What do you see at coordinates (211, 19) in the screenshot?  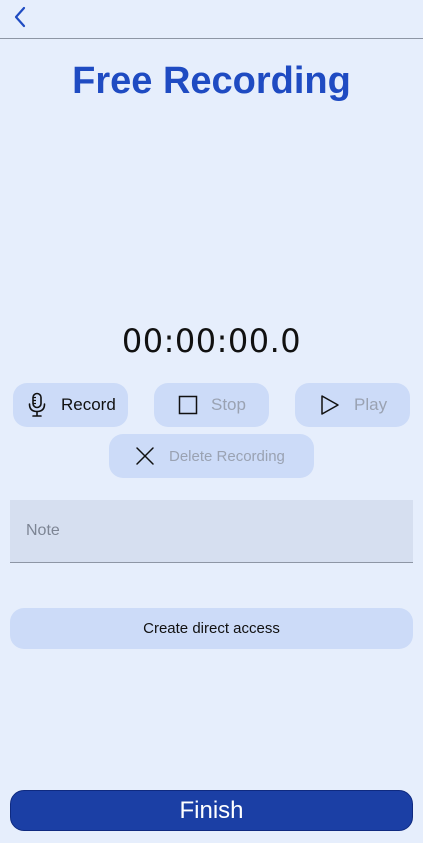 I see `navigation-bar` at bounding box center [211, 19].